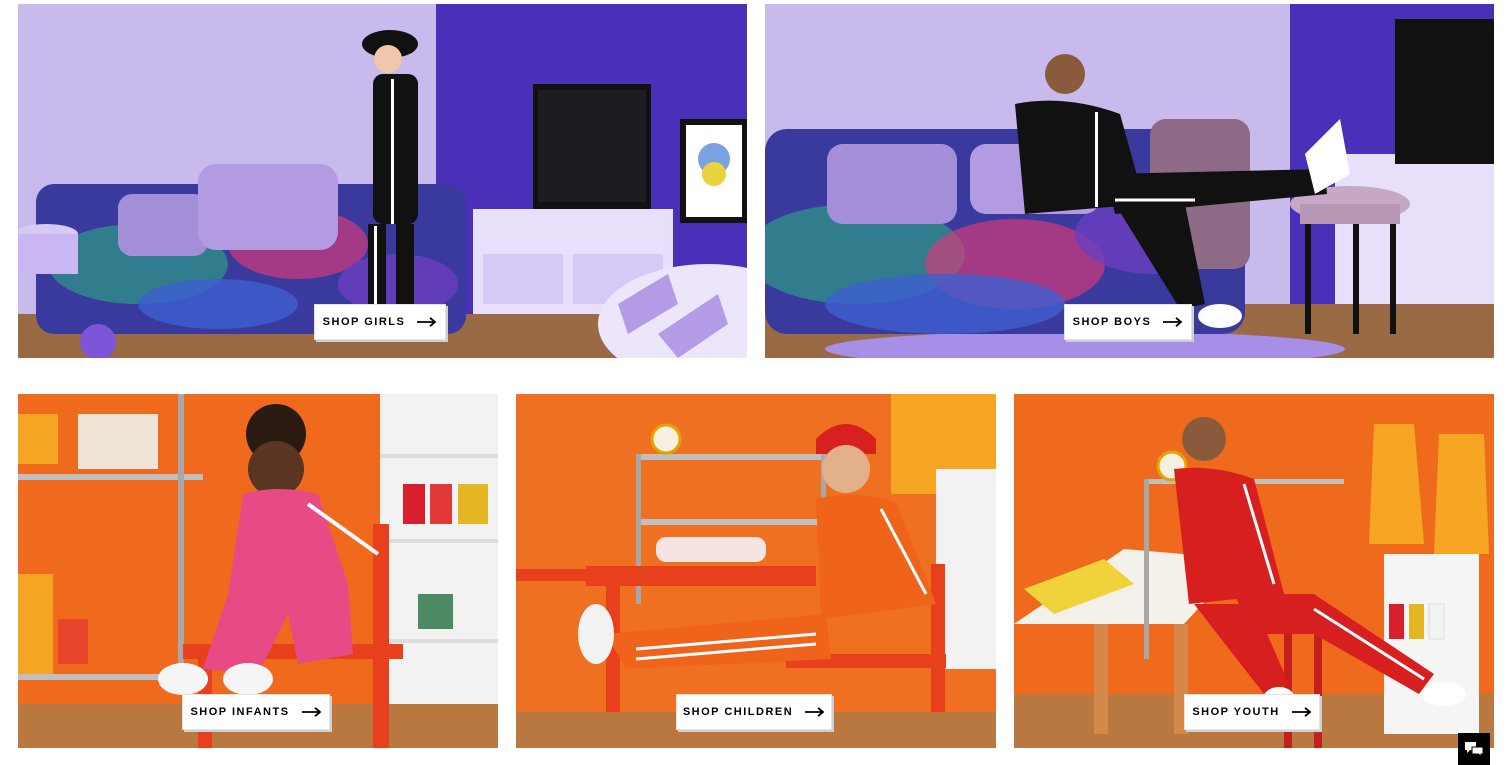 This screenshot has height=765, width=1512. I want to click on shop-children-button: SHOP CHILDREN, so click(754, 712).